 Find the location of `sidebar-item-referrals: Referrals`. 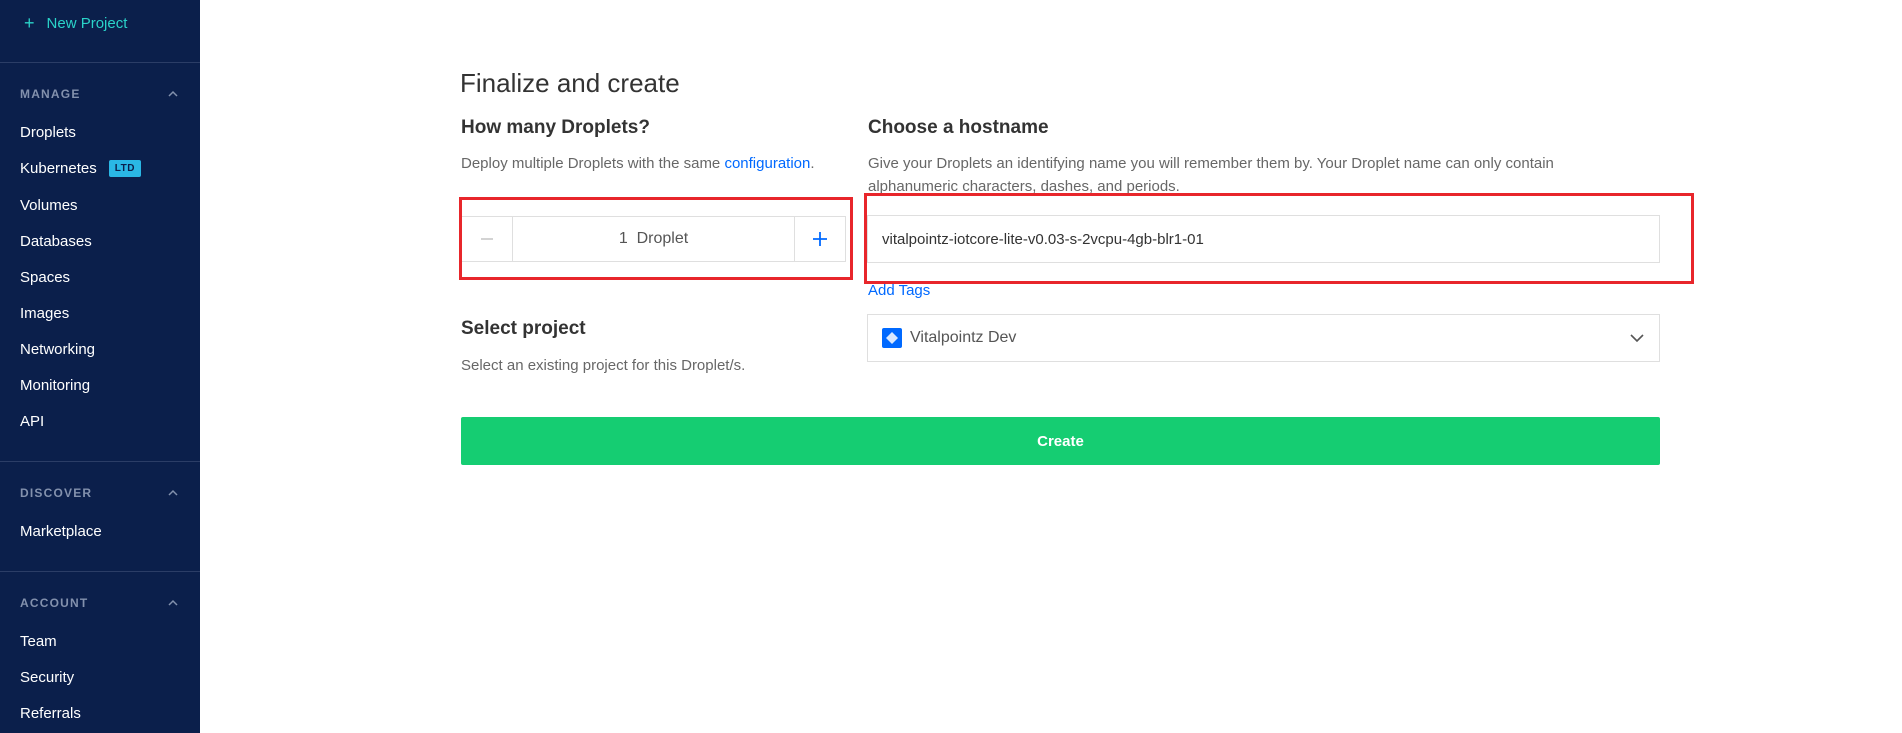

sidebar-item-referrals: Referrals is located at coordinates (50, 713).